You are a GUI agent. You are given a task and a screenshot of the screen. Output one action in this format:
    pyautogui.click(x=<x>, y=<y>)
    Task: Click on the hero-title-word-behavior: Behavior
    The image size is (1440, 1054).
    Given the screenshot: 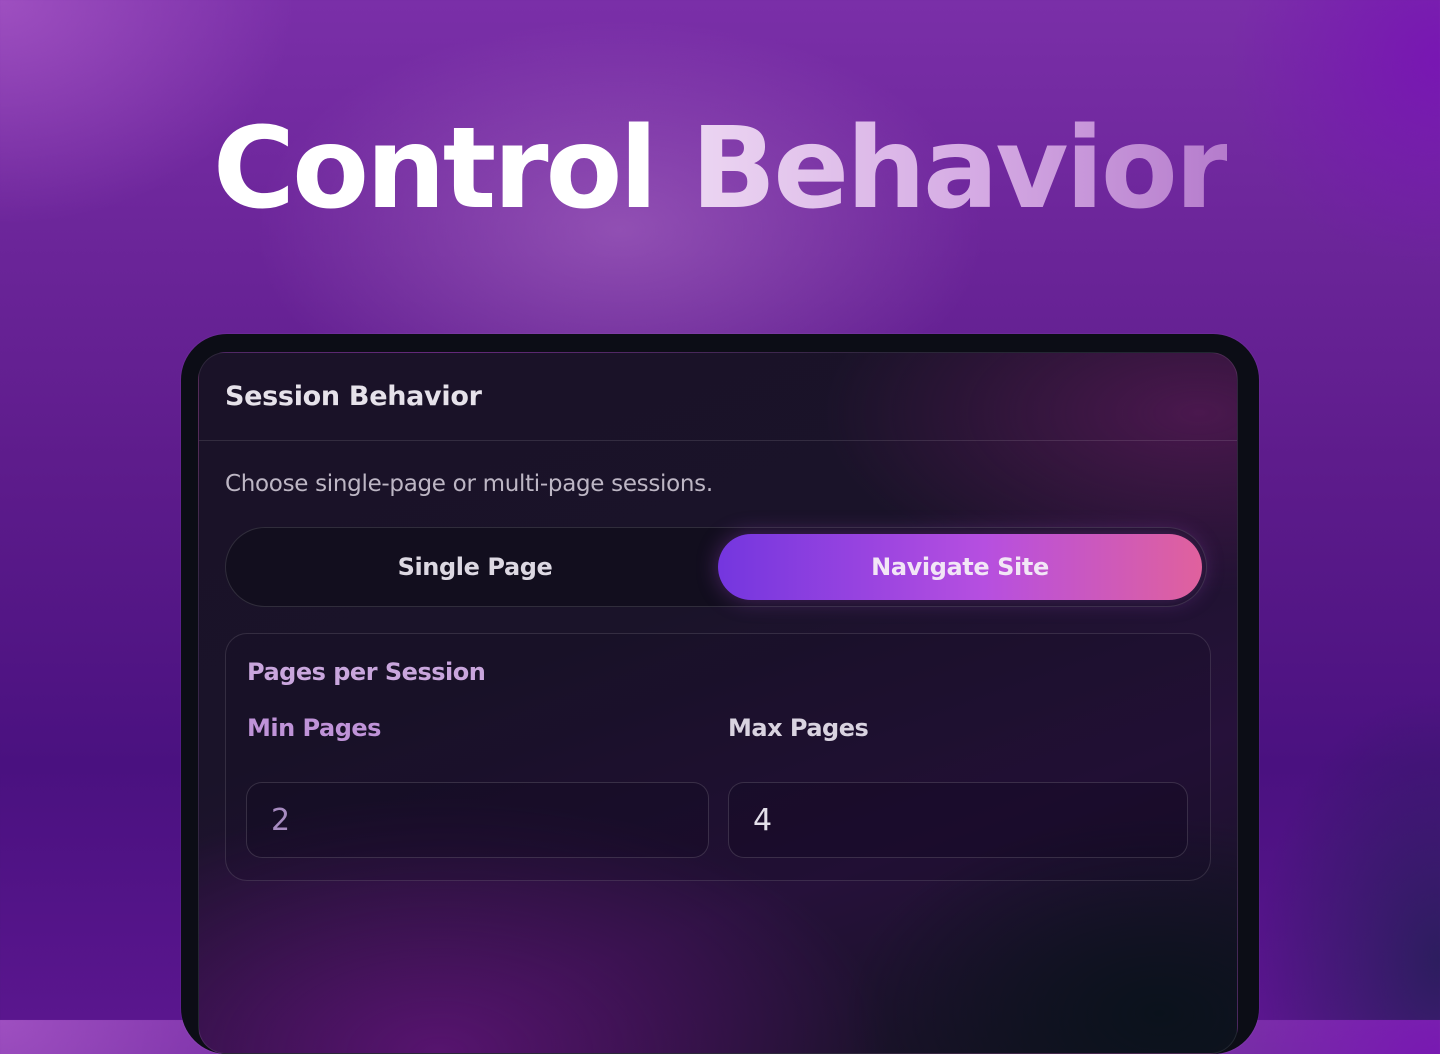 What is the action you would take?
    pyautogui.click(x=960, y=169)
    